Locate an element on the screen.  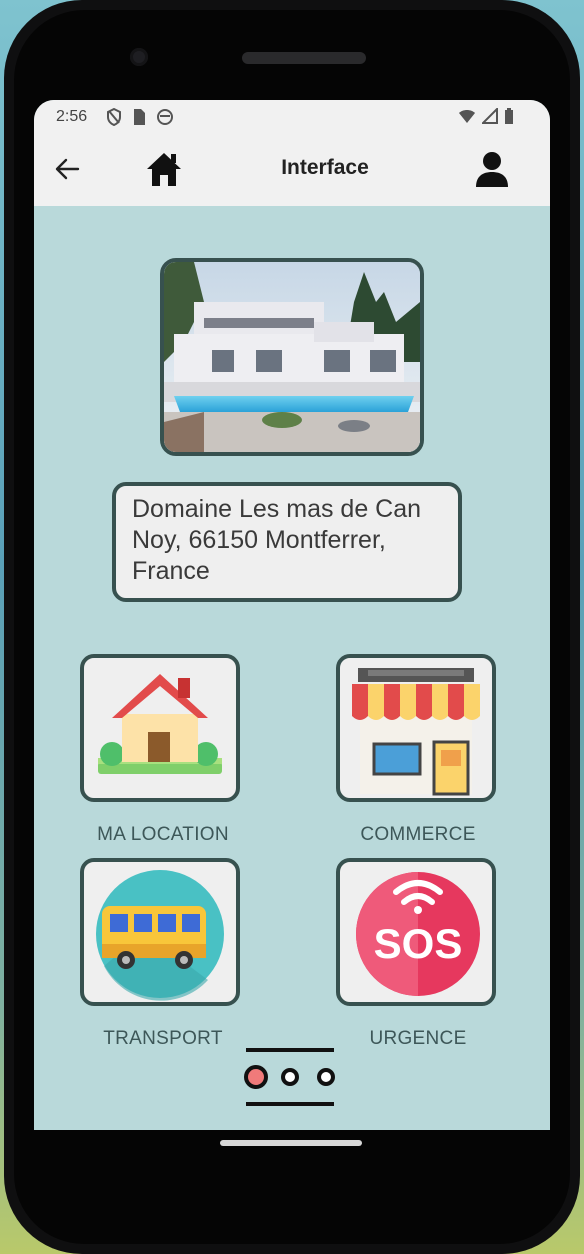
battery-icon is located at coordinates (509, 116).